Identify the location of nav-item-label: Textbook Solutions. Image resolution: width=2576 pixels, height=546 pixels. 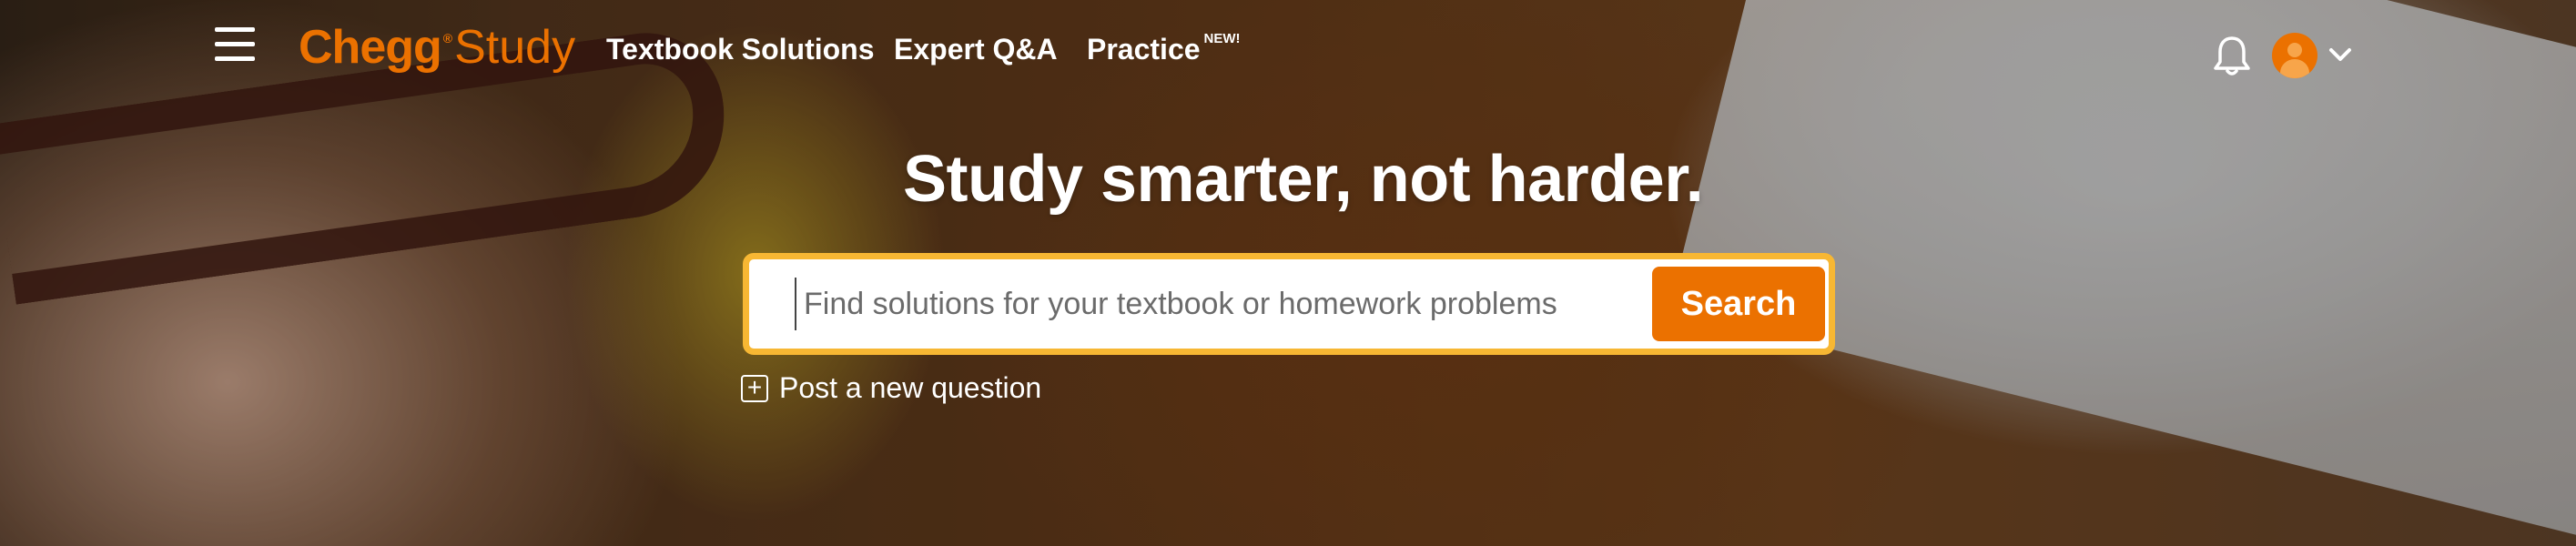
(740, 50).